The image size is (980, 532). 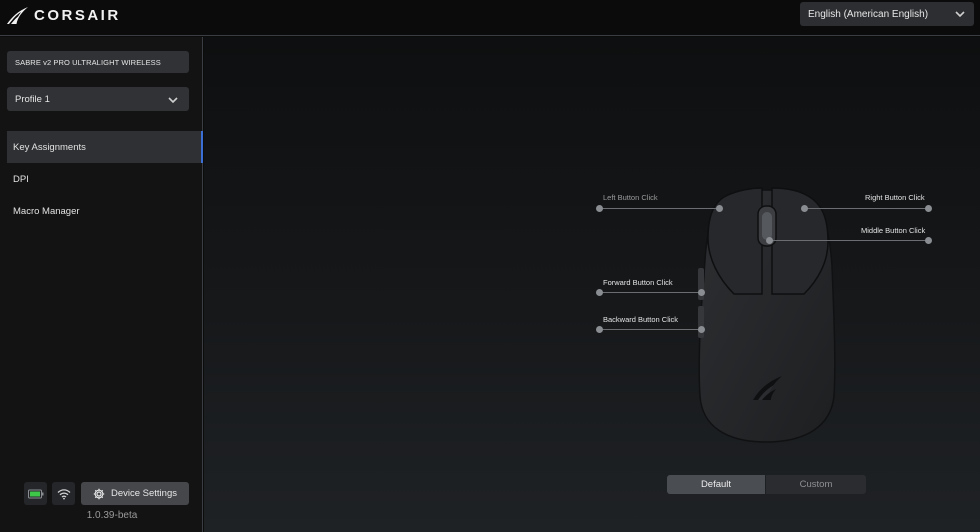 I want to click on sidebar-item-macro-manager: Macro Manager, so click(x=105, y=211).